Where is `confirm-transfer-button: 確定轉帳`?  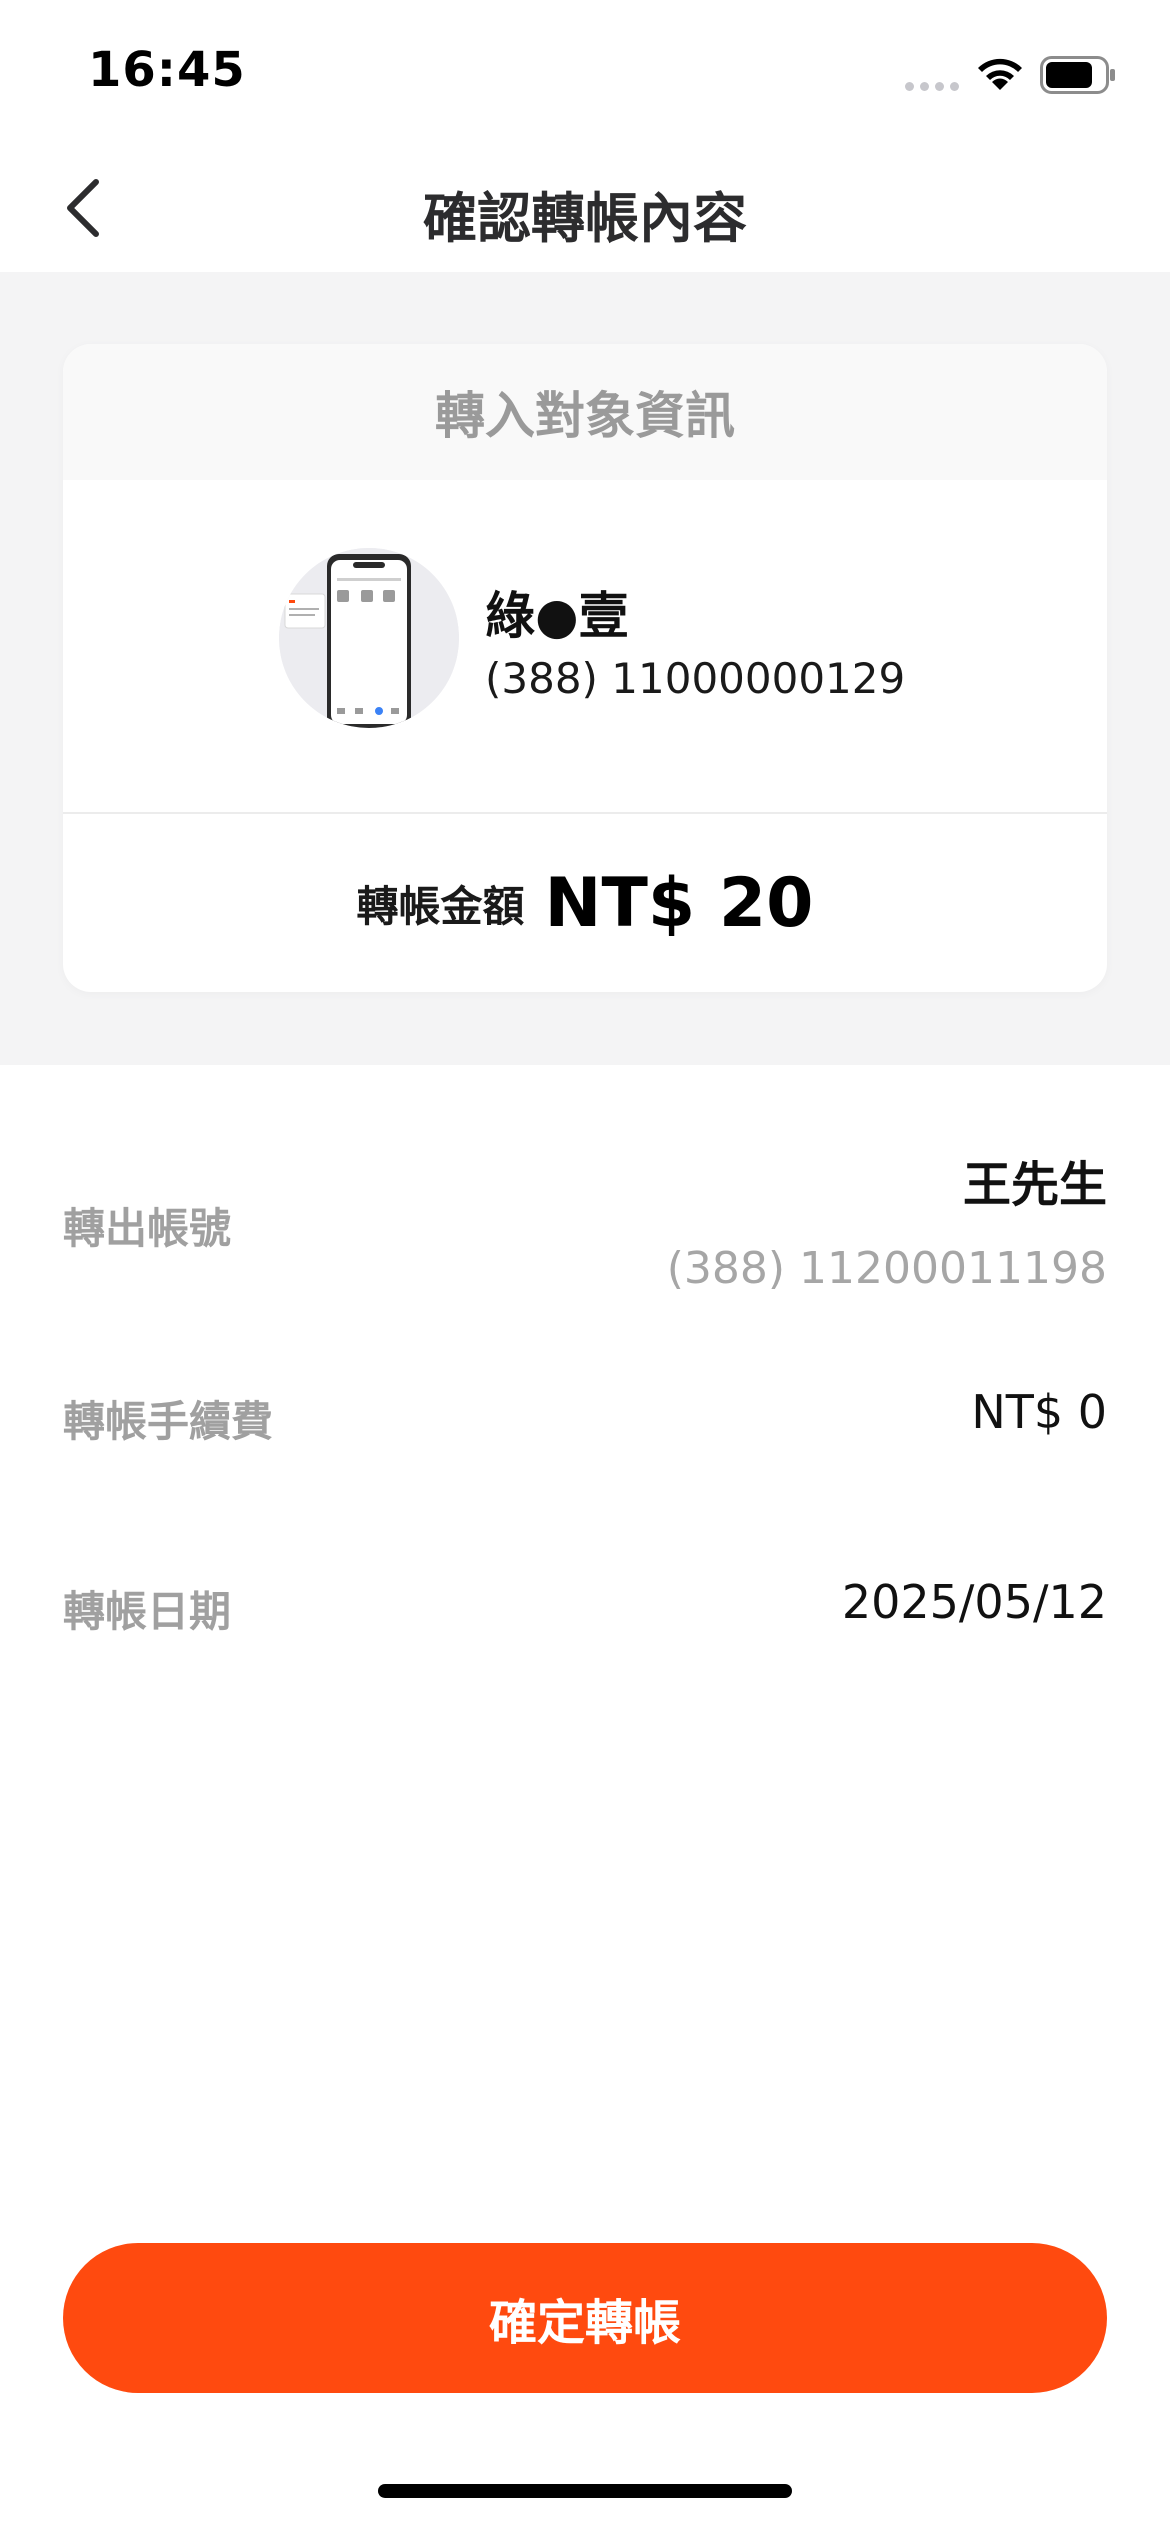
confirm-transfer-button: 確定轉帳 is located at coordinates (585, 2318).